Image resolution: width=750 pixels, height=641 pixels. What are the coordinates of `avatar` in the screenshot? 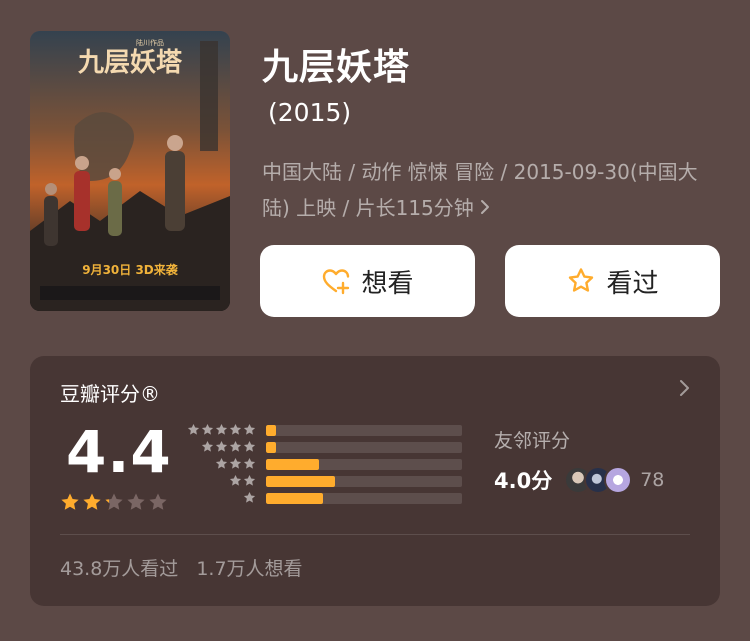 It's located at (618, 480).